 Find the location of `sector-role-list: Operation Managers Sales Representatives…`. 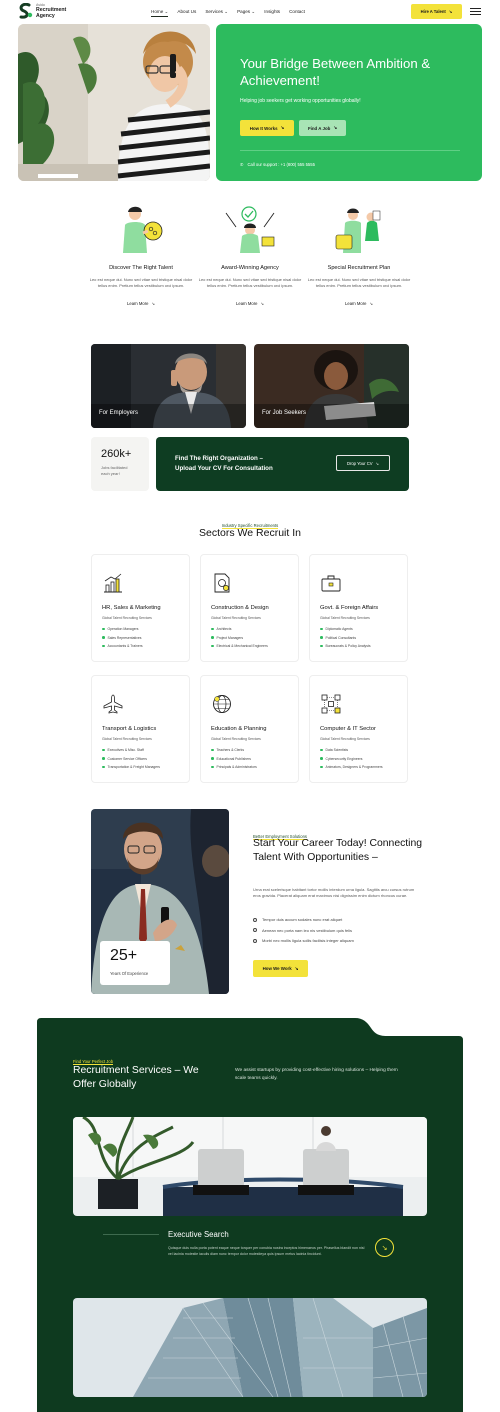

sector-role-list: Operation Managers Sales Representatives… is located at coordinates (122, 640).